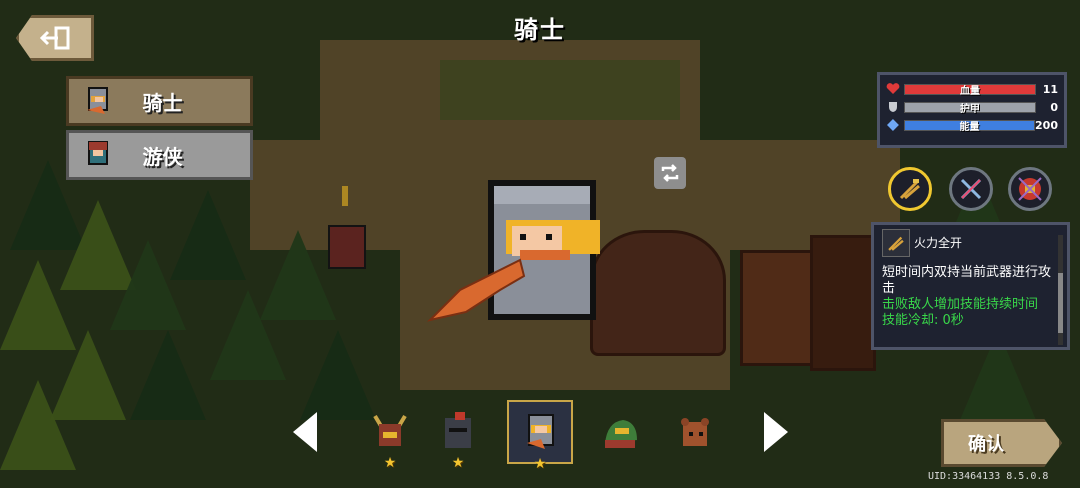 The height and width of the screenshot is (488, 1080). What do you see at coordinates (390, 430) in the screenshot?
I see `horned-knight-skin-icon` at bounding box center [390, 430].